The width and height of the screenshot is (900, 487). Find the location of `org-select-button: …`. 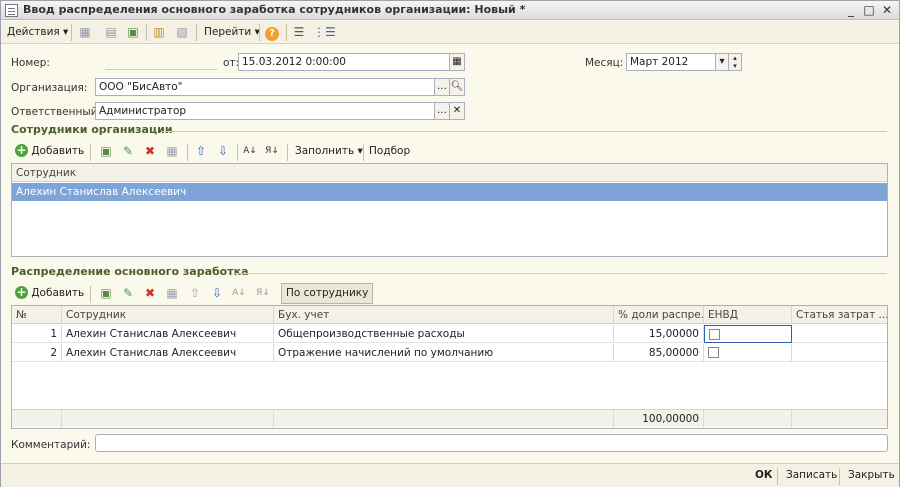

org-select-button: … is located at coordinates (442, 87).